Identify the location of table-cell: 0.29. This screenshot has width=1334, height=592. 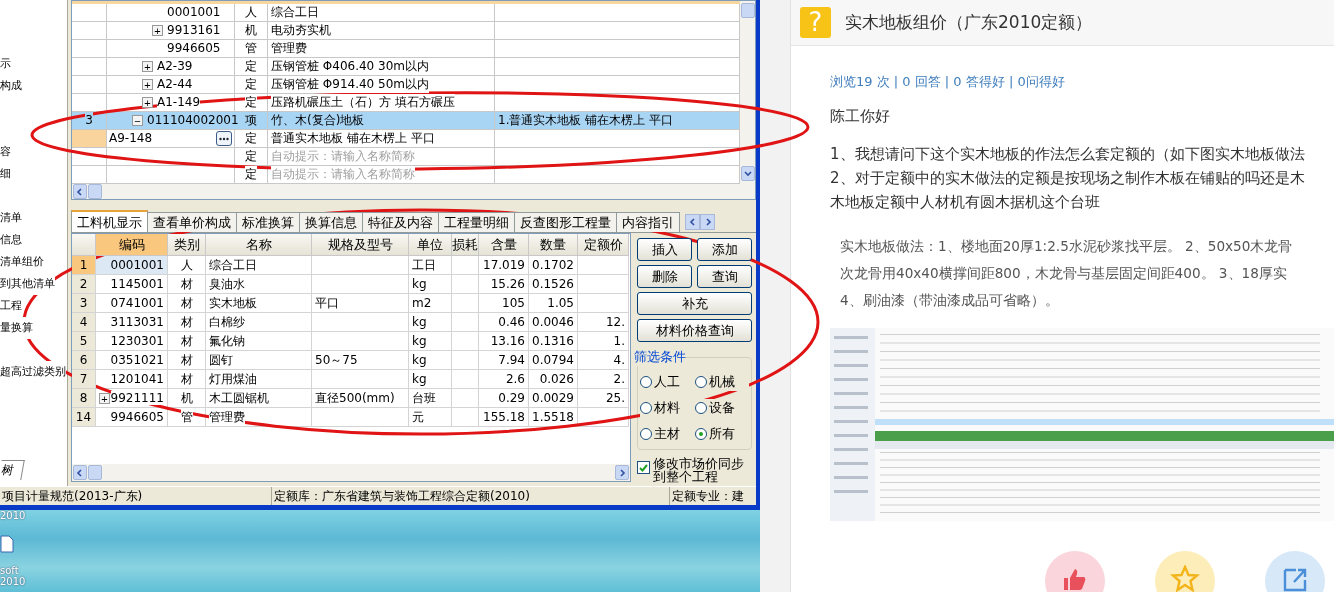
(511, 398).